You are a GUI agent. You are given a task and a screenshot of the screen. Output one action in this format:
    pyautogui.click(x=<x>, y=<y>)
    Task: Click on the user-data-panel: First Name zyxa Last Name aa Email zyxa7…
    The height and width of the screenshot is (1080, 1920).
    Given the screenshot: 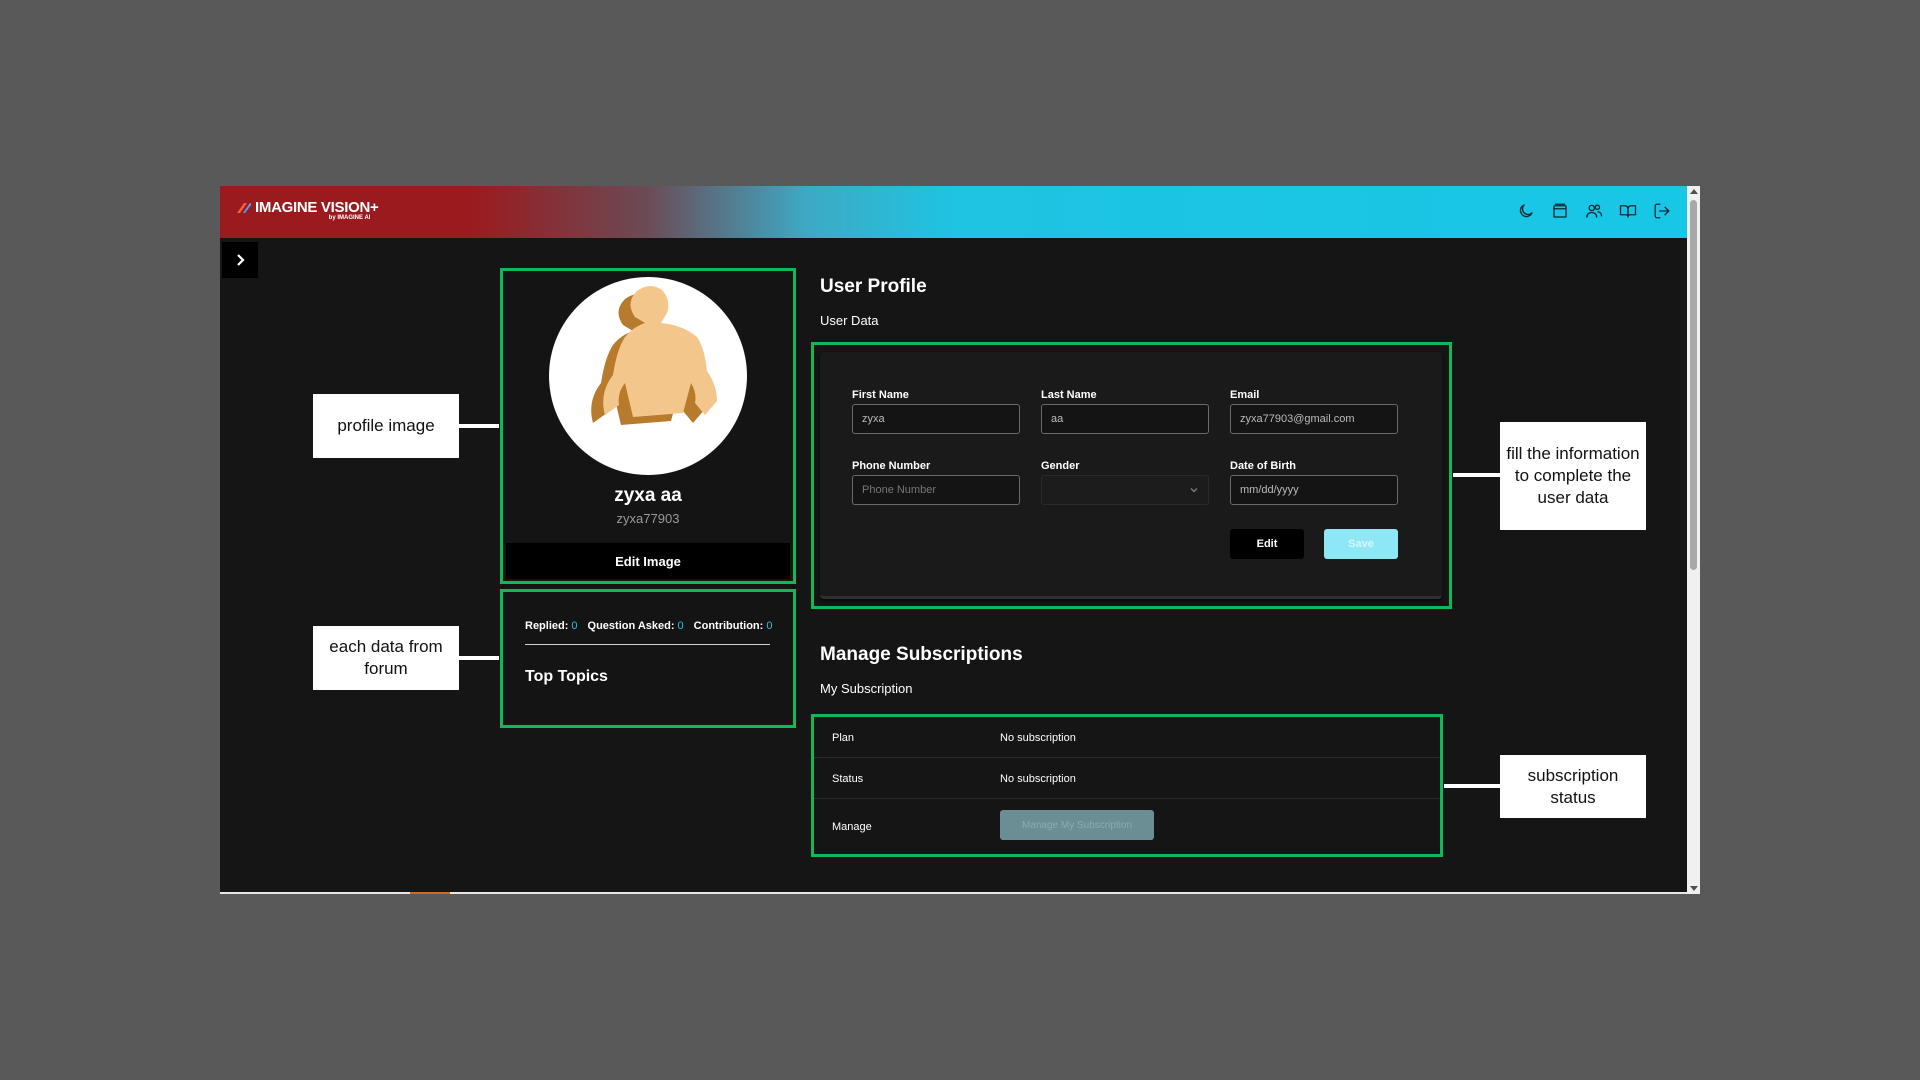 What is the action you would take?
    pyautogui.click(x=1131, y=475)
    